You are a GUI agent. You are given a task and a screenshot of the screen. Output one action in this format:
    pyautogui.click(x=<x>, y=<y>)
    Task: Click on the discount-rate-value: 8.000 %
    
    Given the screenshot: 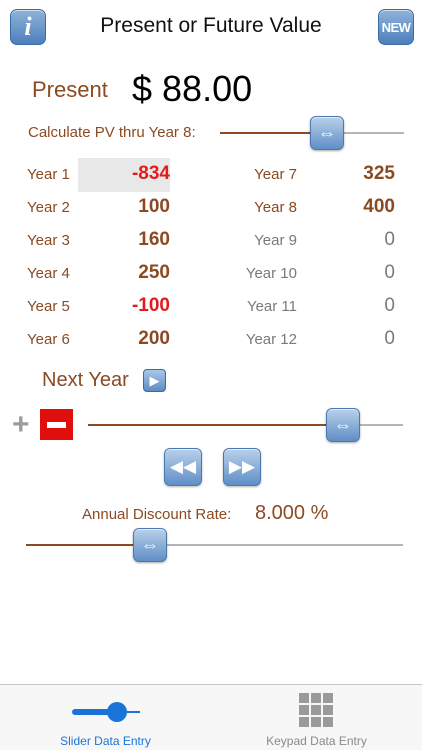 What is the action you would take?
    pyautogui.click(x=292, y=513)
    